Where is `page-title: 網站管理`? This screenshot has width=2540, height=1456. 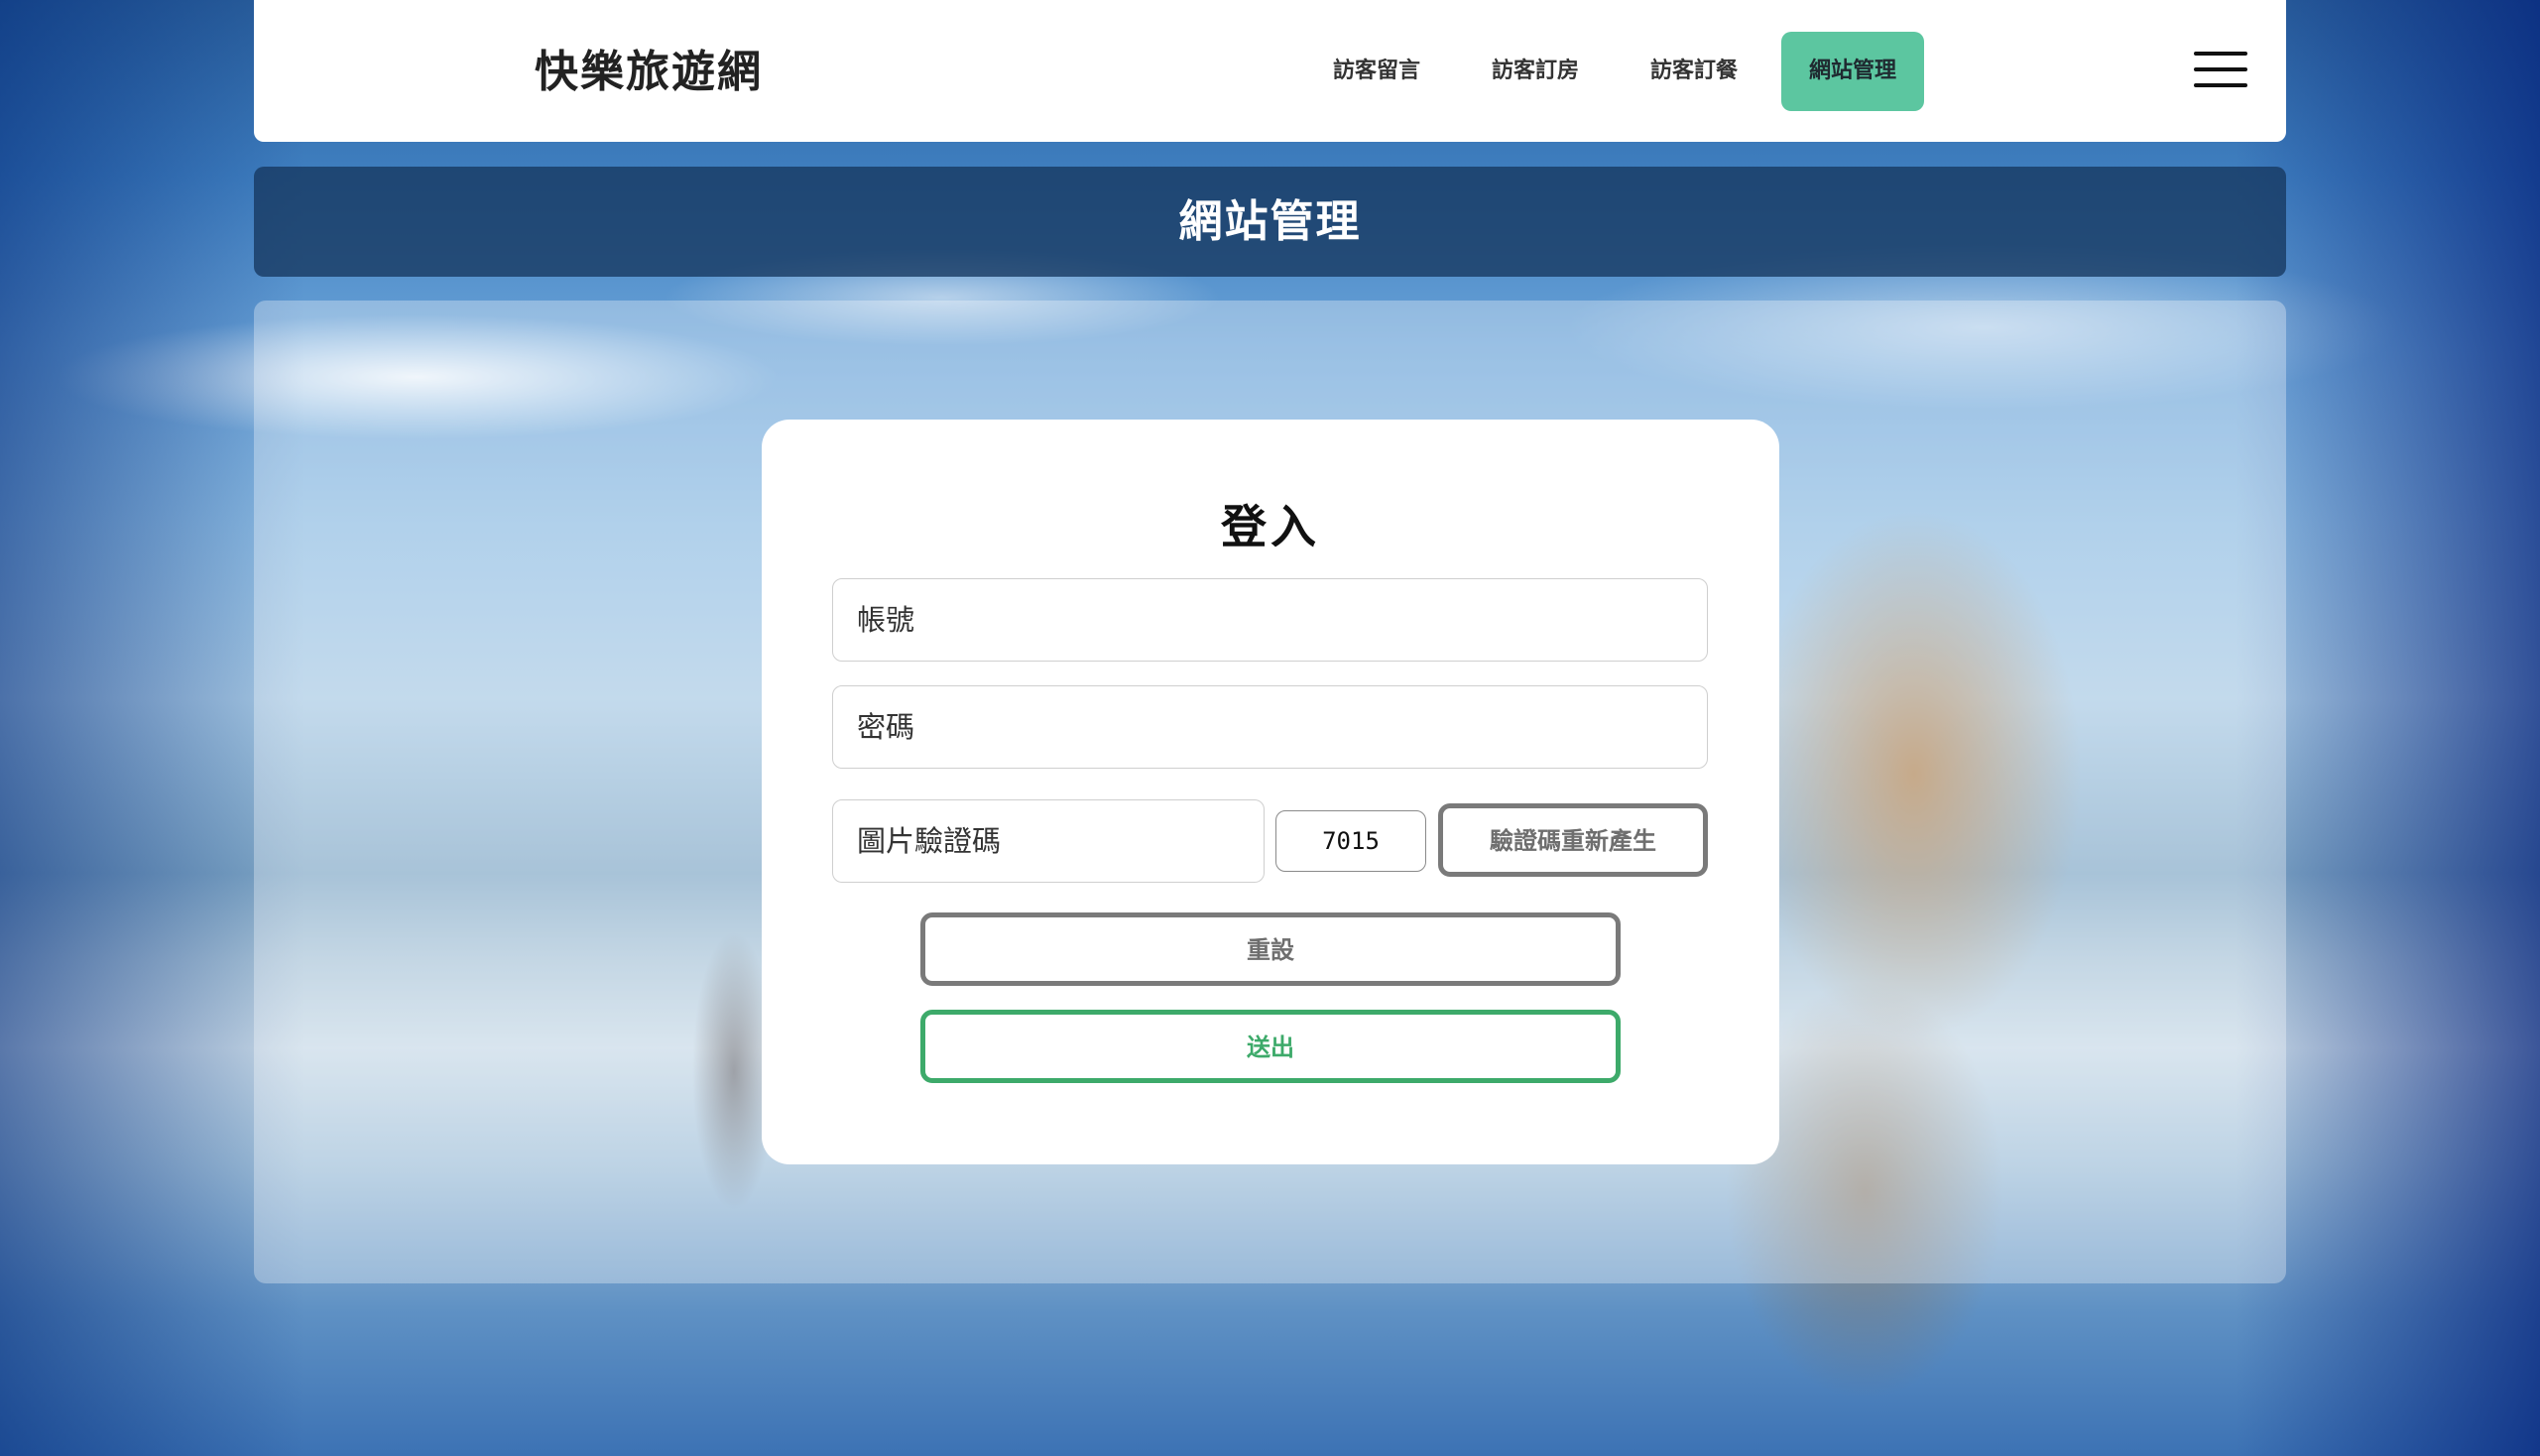 page-title: 網站管理 is located at coordinates (1270, 221).